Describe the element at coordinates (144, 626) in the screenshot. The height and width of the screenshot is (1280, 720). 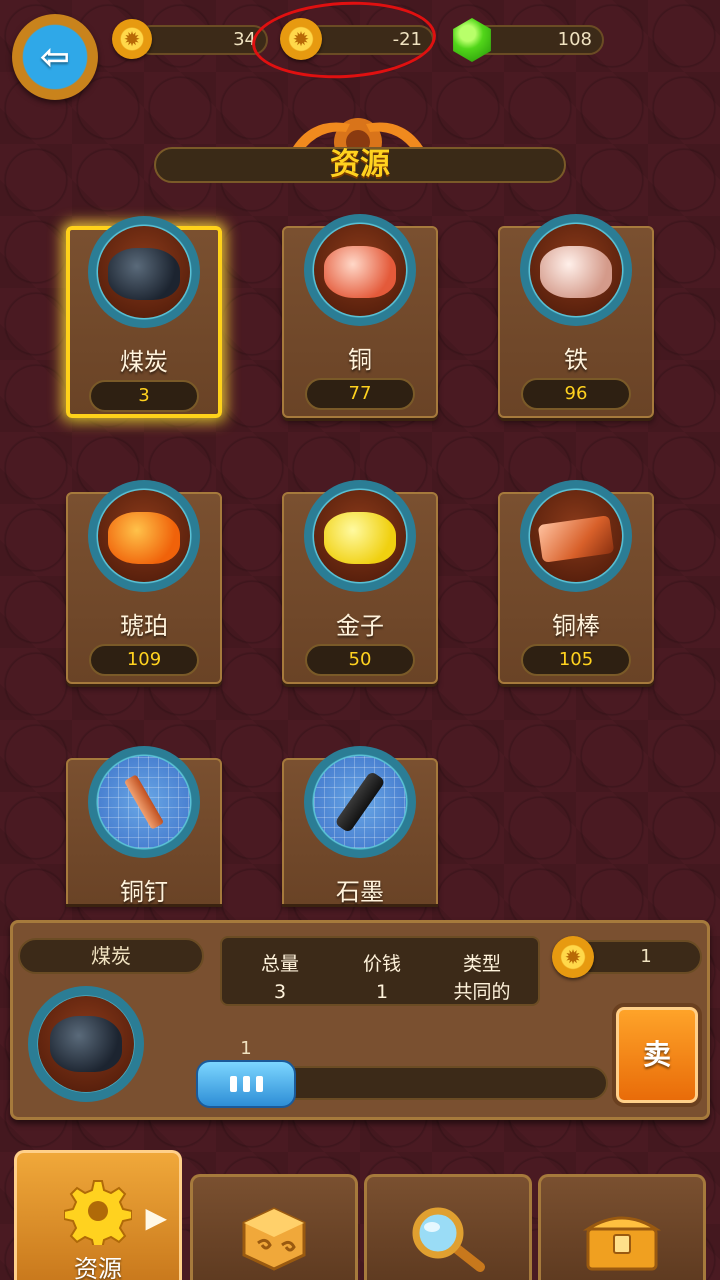
I see `resource-name: 琥珀` at that location.